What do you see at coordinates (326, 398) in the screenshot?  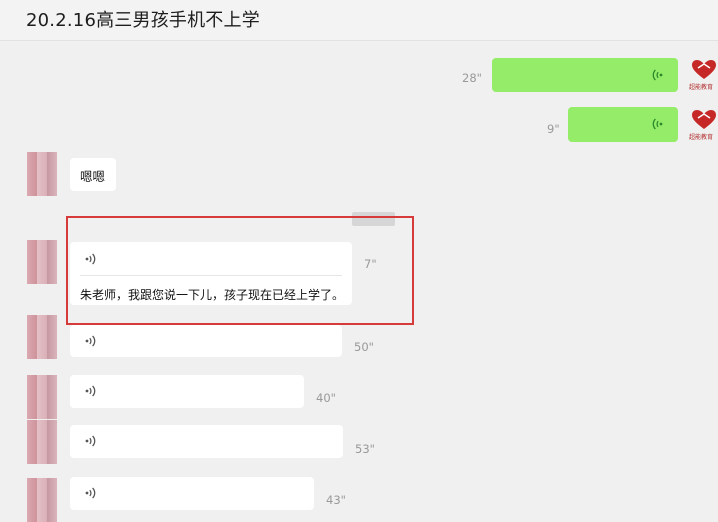 I see `voice-duration: 40"` at bounding box center [326, 398].